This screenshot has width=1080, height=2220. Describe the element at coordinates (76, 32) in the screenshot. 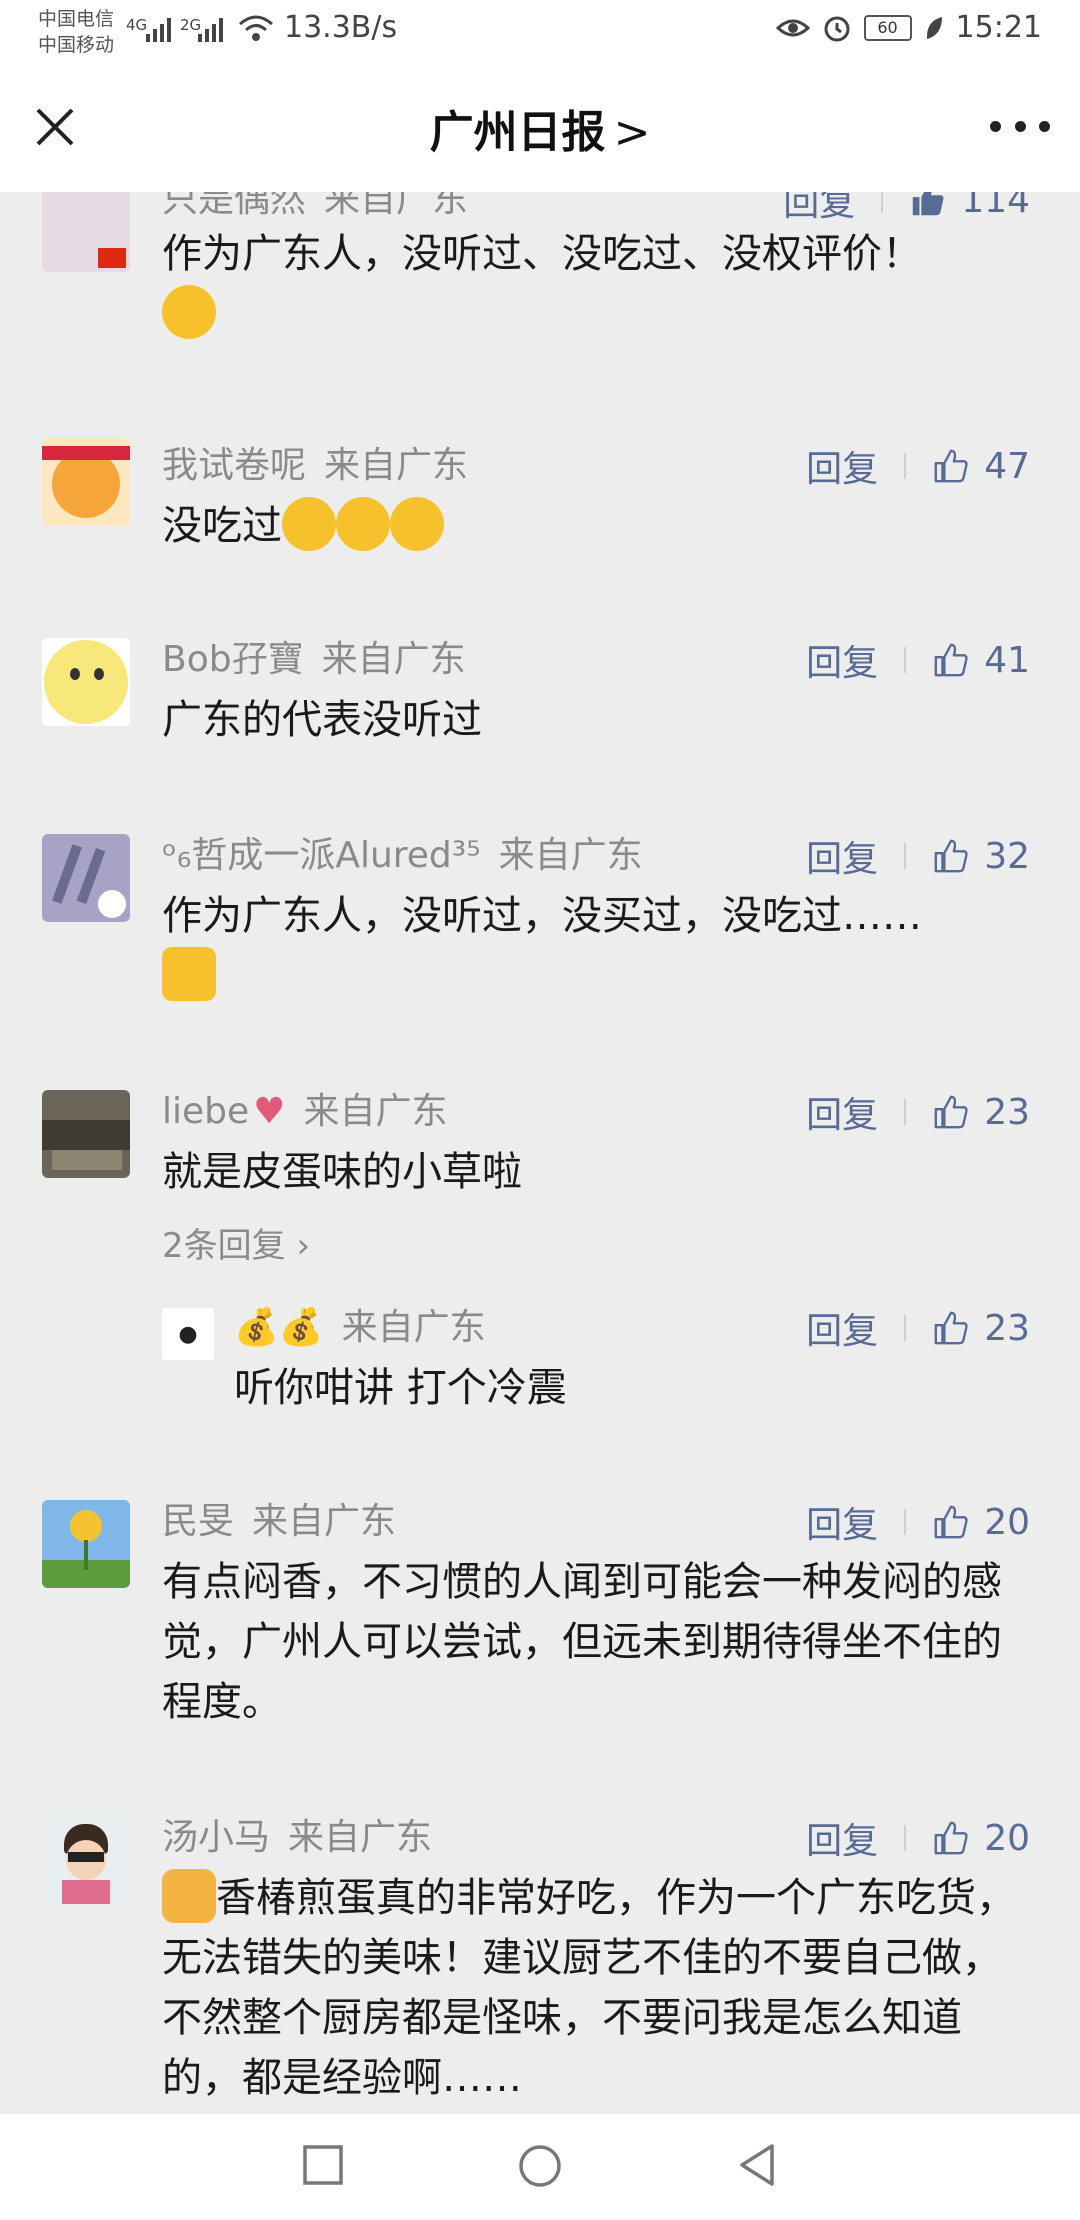

I see `carrier-labels: 中国电信 中国移动` at that location.